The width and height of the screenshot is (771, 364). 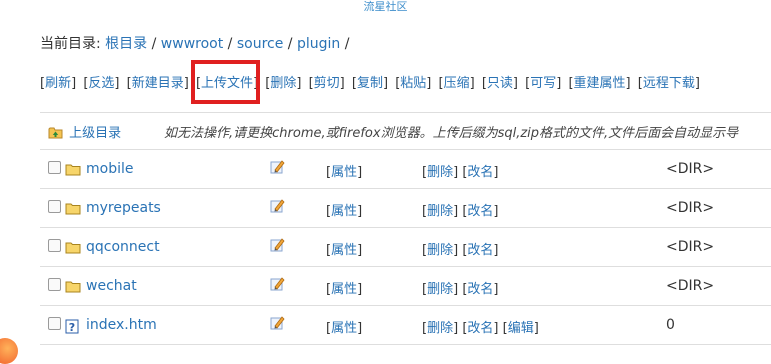 What do you see at coordinates (95, 133) in the screenshot?
I see `parent-directory-link: 上级目录` at bounding box center [95, 133].